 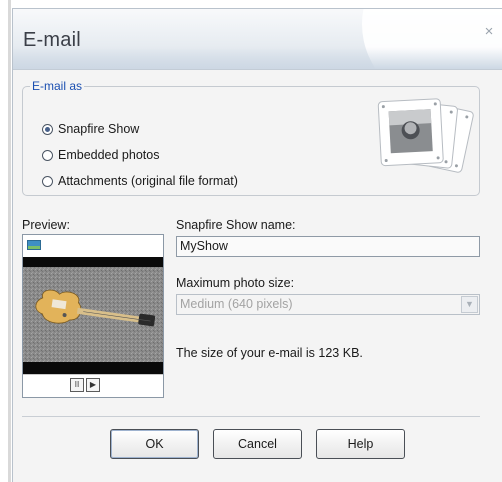 What do you see at coordinates (148, 181) in the screenshot?
I see `radio-label-attachments: Attachments (original file format)` at bounding box center [148, 181].